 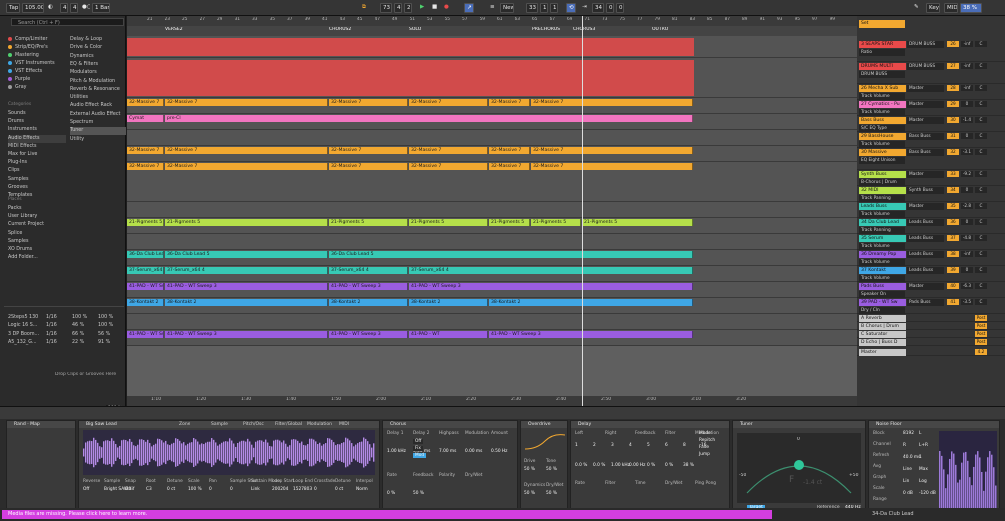 What do you see at coordinates (598, 8) in the screenshot?
I see `loop-length-bar: 34` at bounding box center [598, 8].